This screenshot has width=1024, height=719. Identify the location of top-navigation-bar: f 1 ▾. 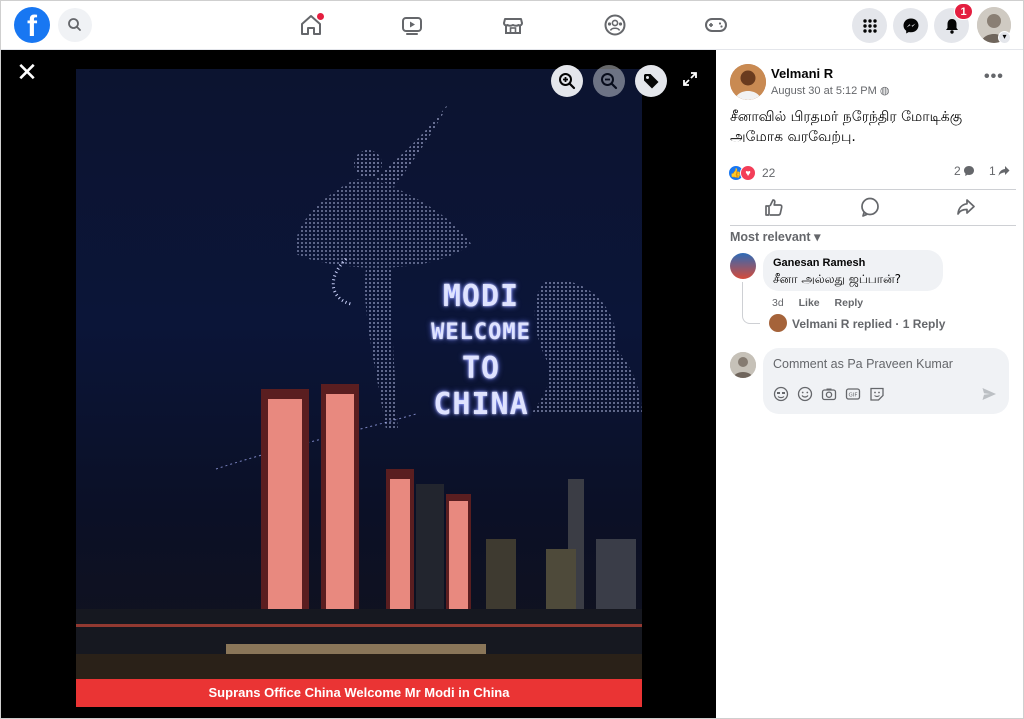
(512, 25).